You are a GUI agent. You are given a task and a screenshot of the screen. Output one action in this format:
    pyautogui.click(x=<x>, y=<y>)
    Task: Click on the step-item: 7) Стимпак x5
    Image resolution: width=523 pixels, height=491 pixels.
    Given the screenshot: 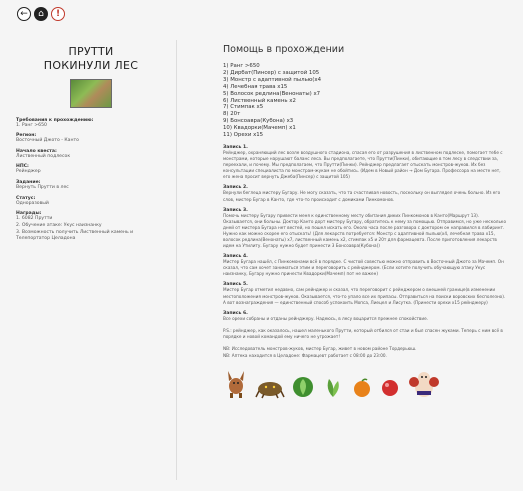 What is the action you would take?
    pyautogui.click(x=243, y=107)
    